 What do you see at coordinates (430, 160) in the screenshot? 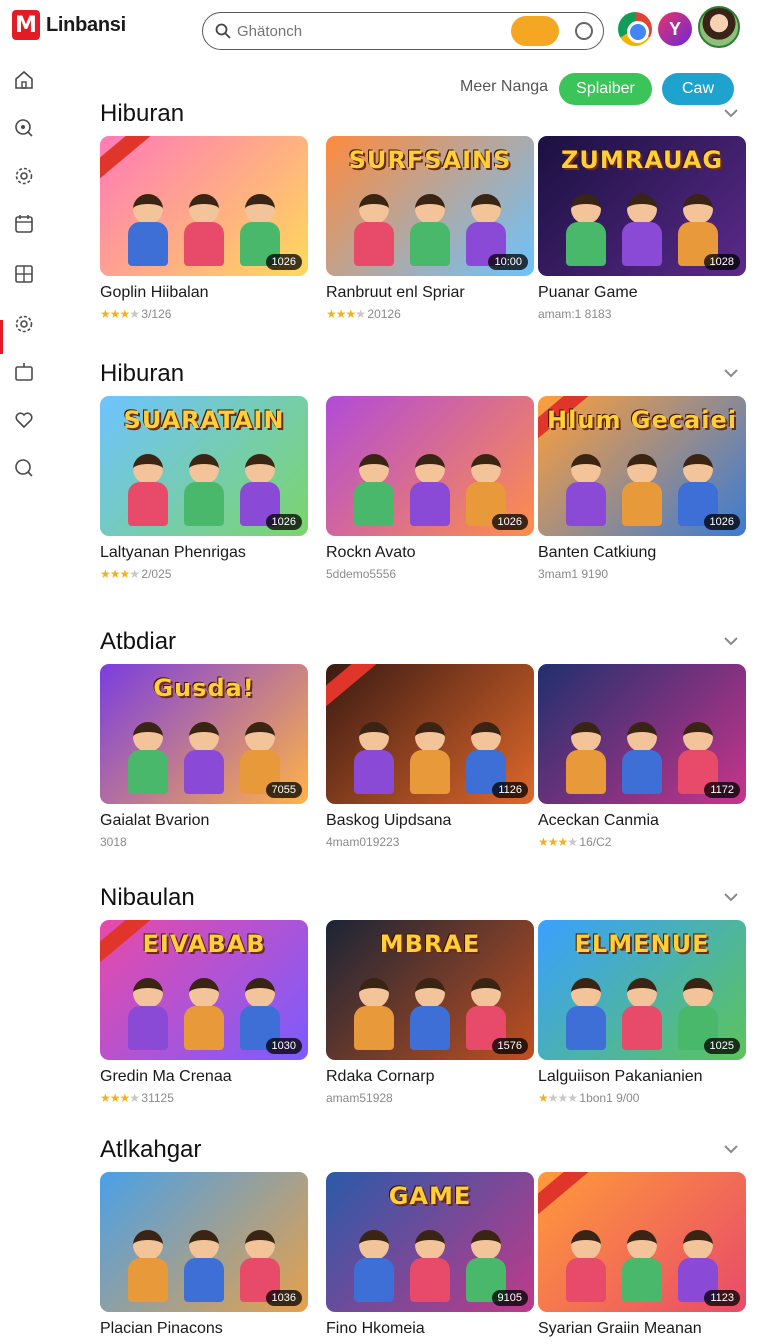
I see `thumbnail-title-art: SURFSAINS` at bounding box center [430, 160].